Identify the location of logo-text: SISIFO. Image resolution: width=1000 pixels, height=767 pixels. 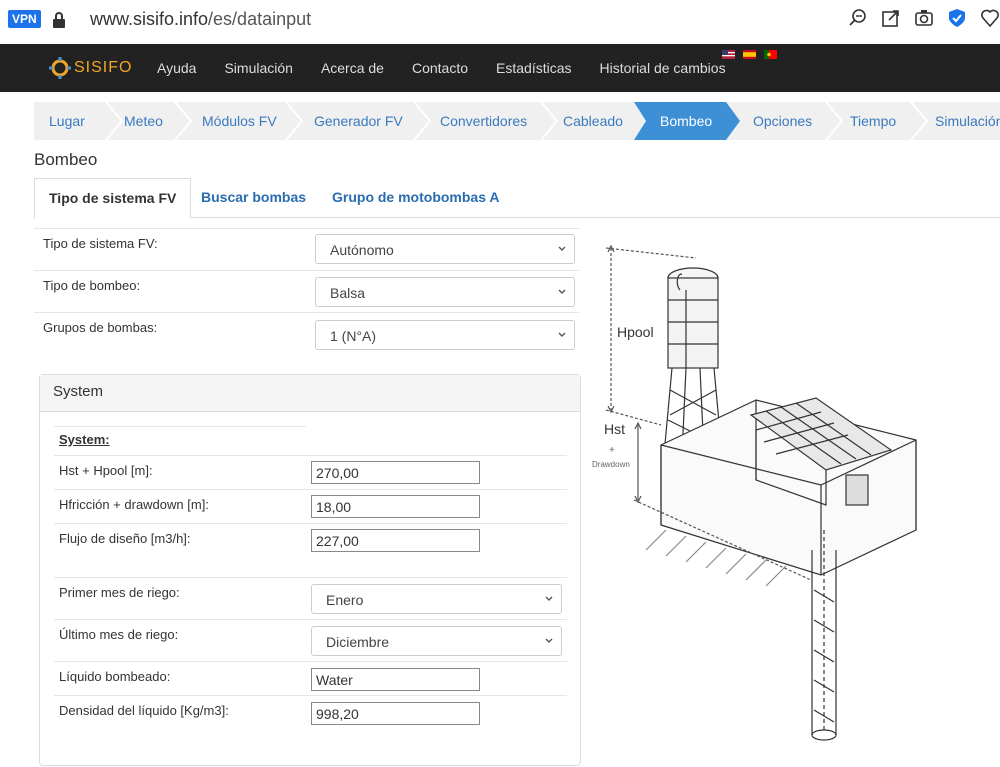
(103, 67).